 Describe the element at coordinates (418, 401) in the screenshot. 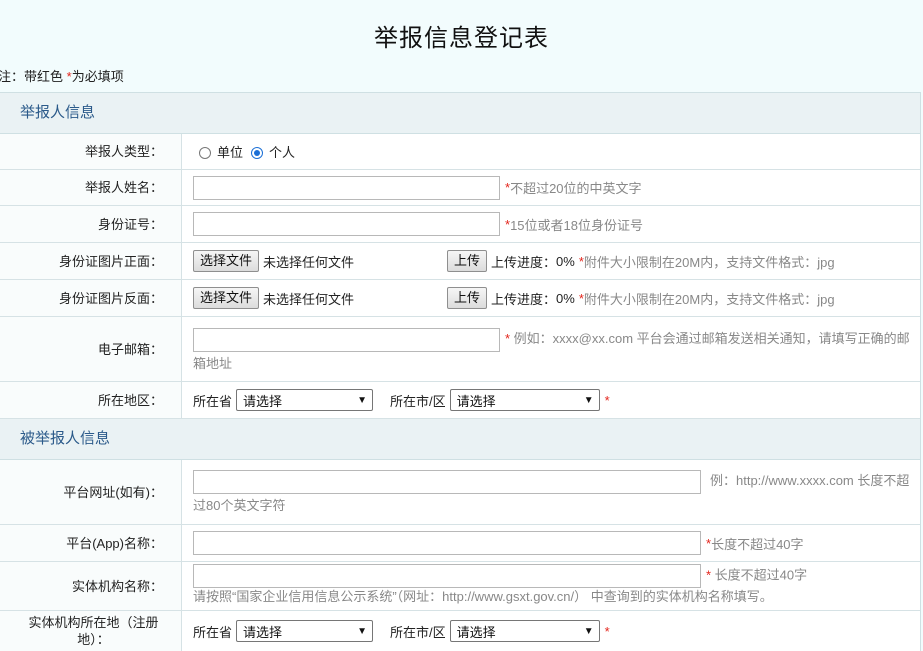

I see `region-city-label: 所在市/区` at that location.